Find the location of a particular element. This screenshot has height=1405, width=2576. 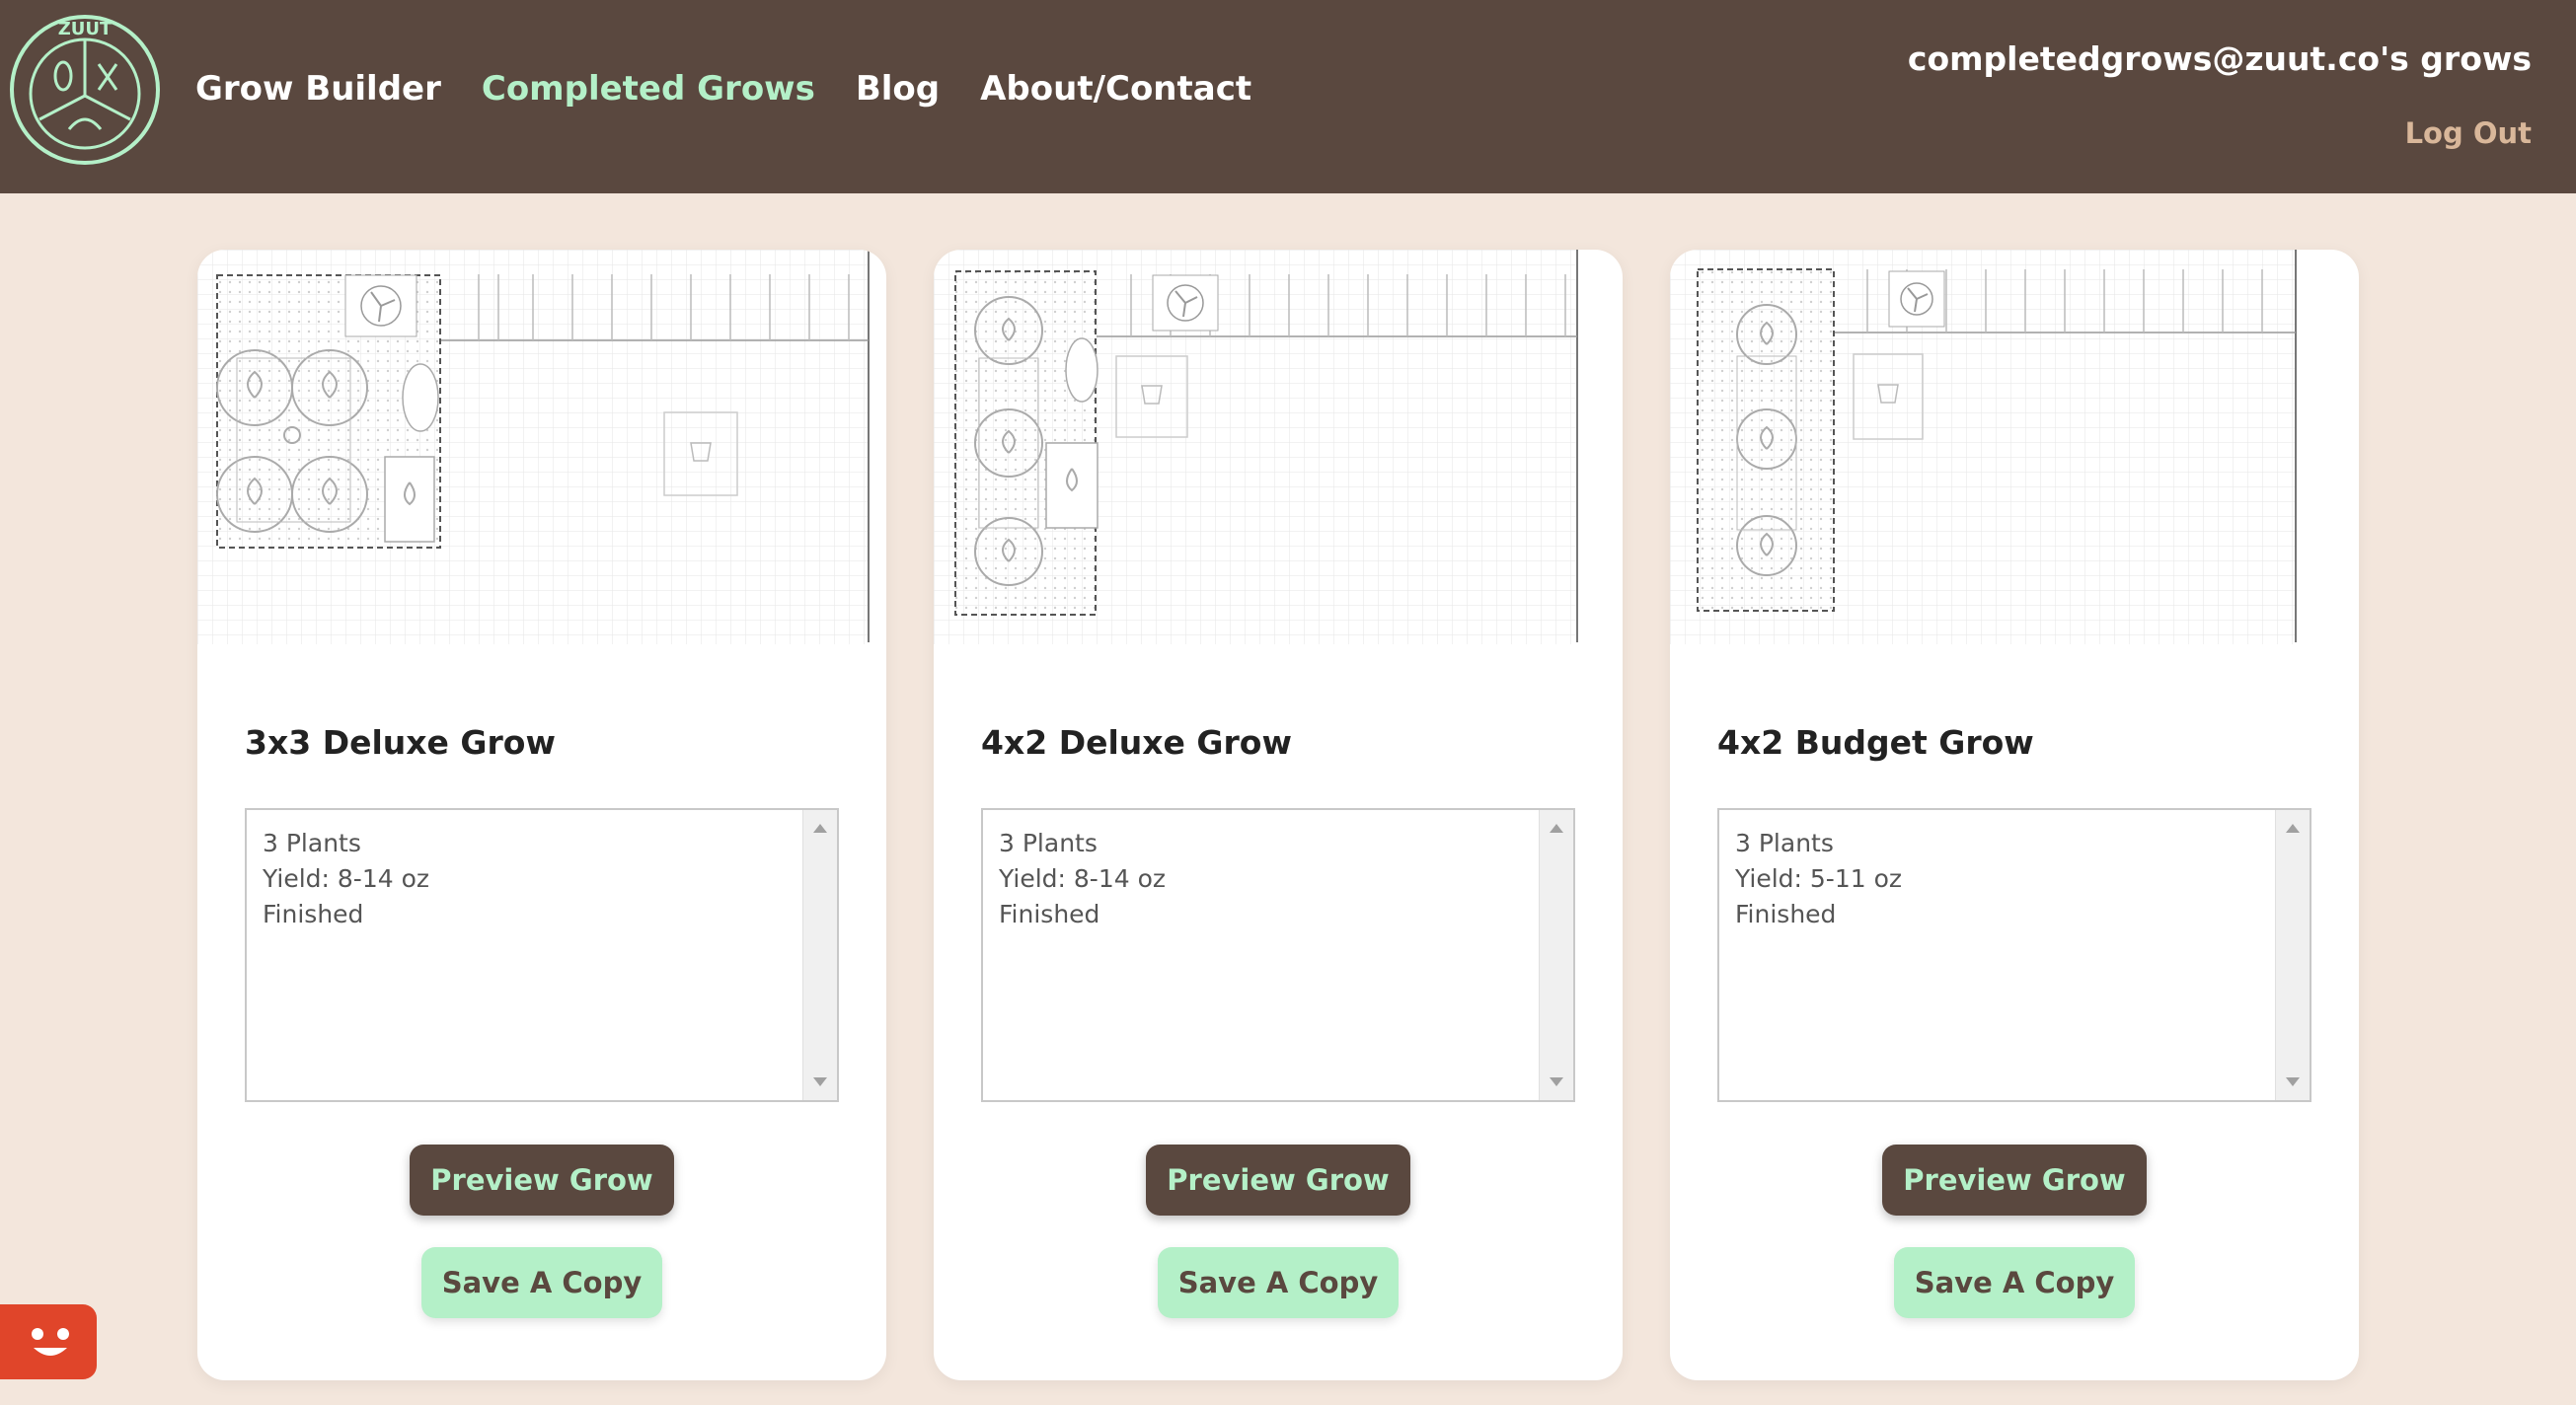

nav-grow-builder: Grow Builder is located at coordinates (318, 89).